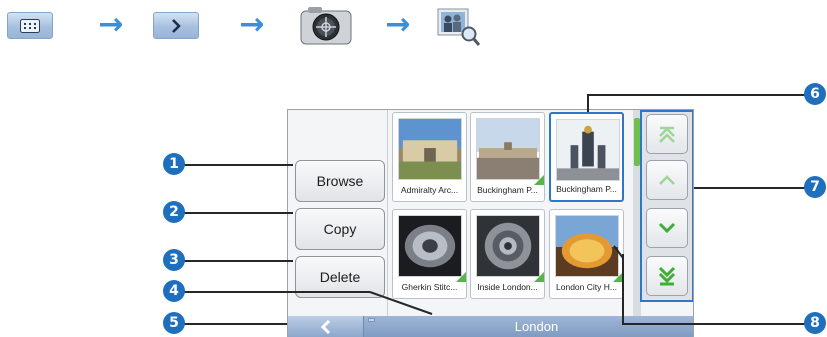 The image size is (827, 337). I want to click on scroll-top-icon, so click(667, 134).